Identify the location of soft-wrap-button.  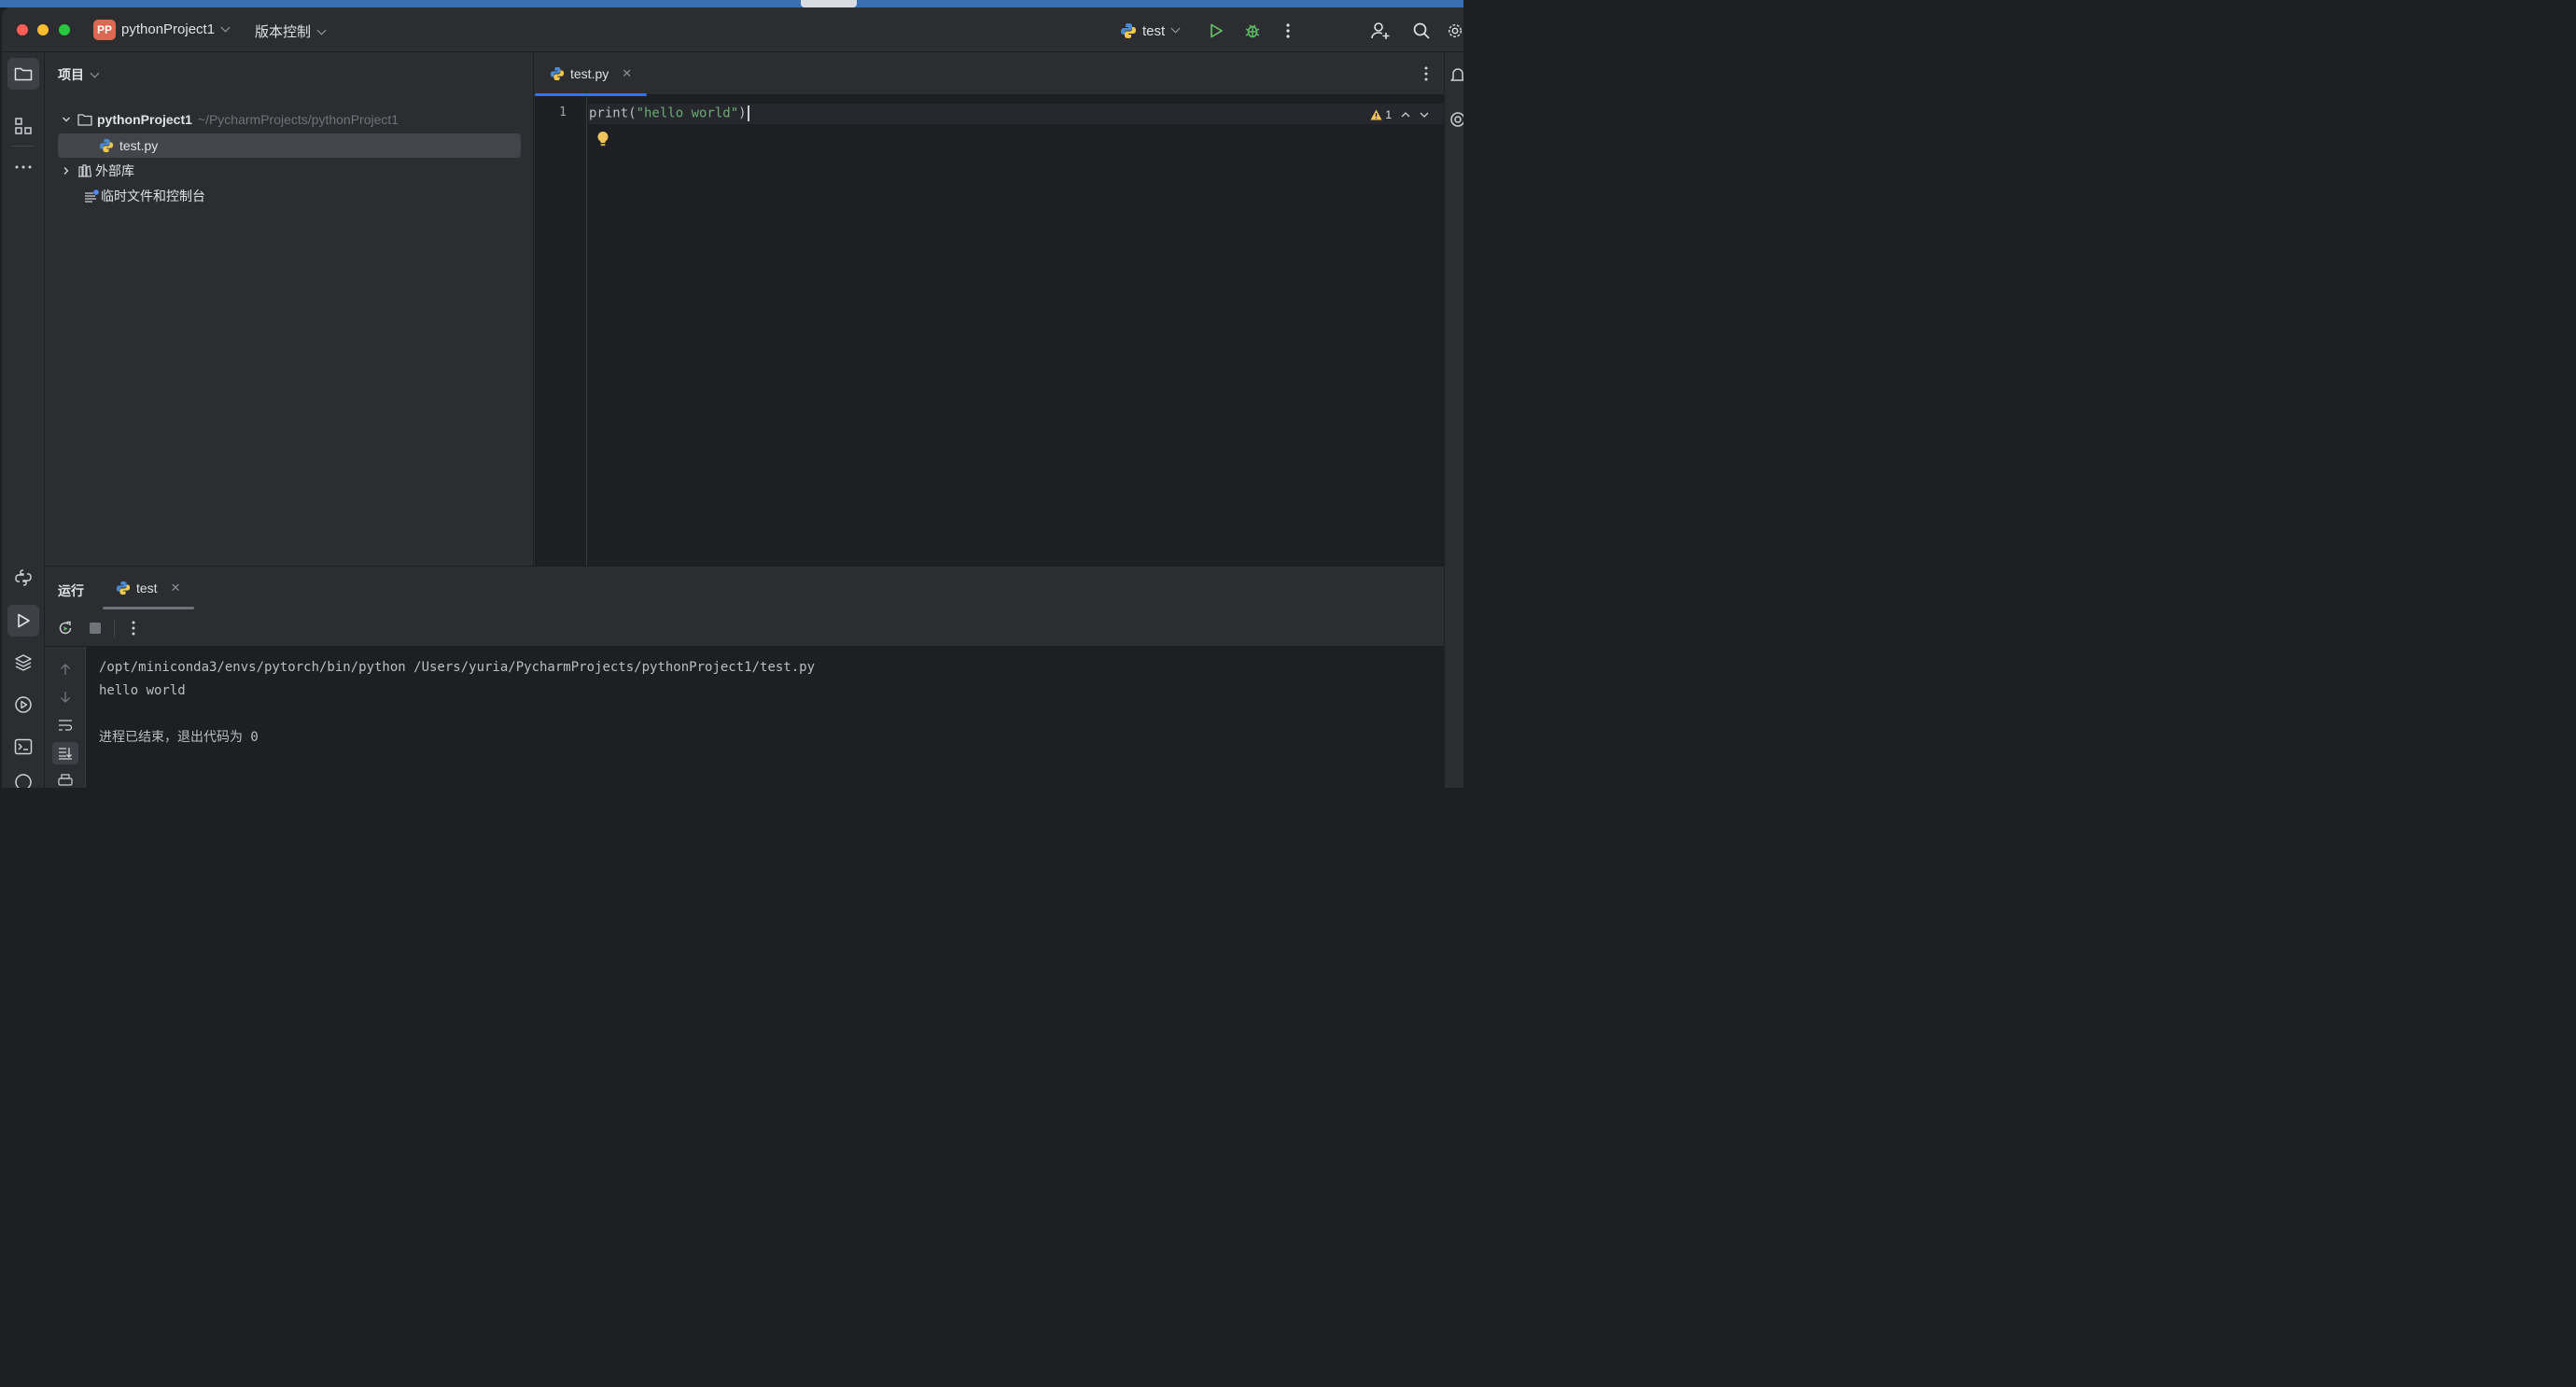
(65, 725).